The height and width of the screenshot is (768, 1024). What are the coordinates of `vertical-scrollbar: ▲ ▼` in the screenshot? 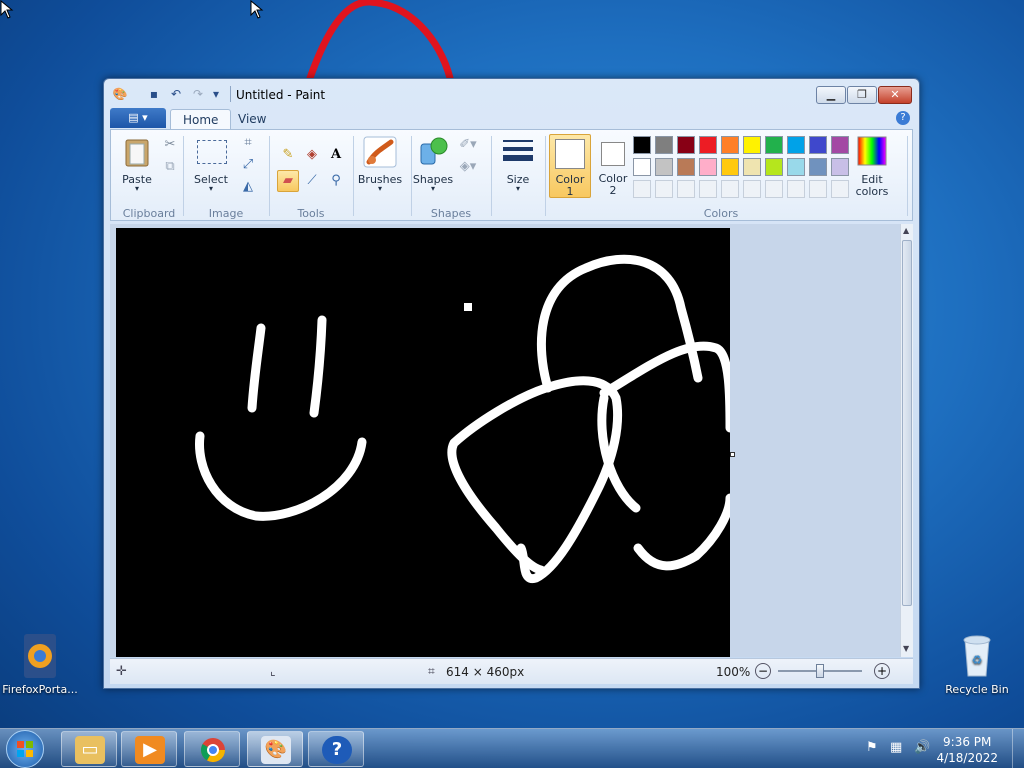 It's located at (906, 440).